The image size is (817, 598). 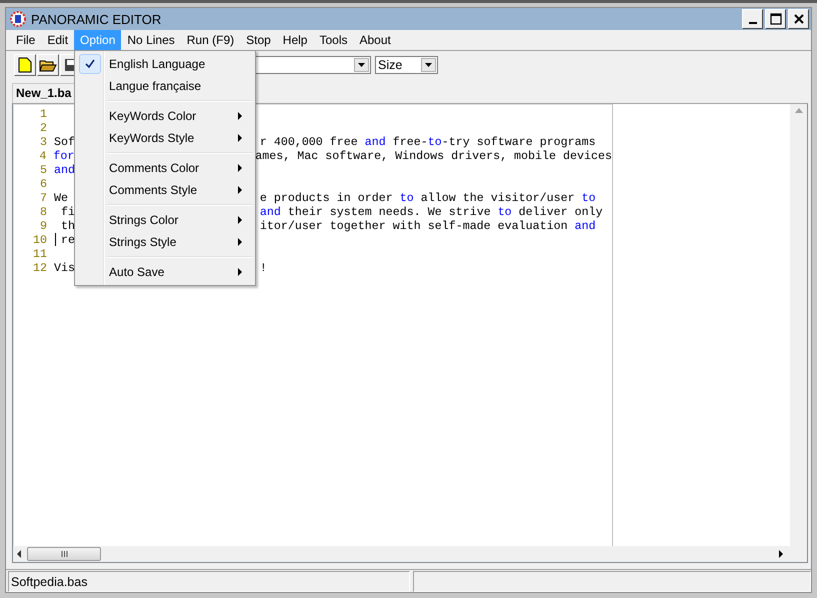 What do you see at coordinates (43, 212) in the screenshot?
I see `line-number: 8` at bounding box center [43, 212].